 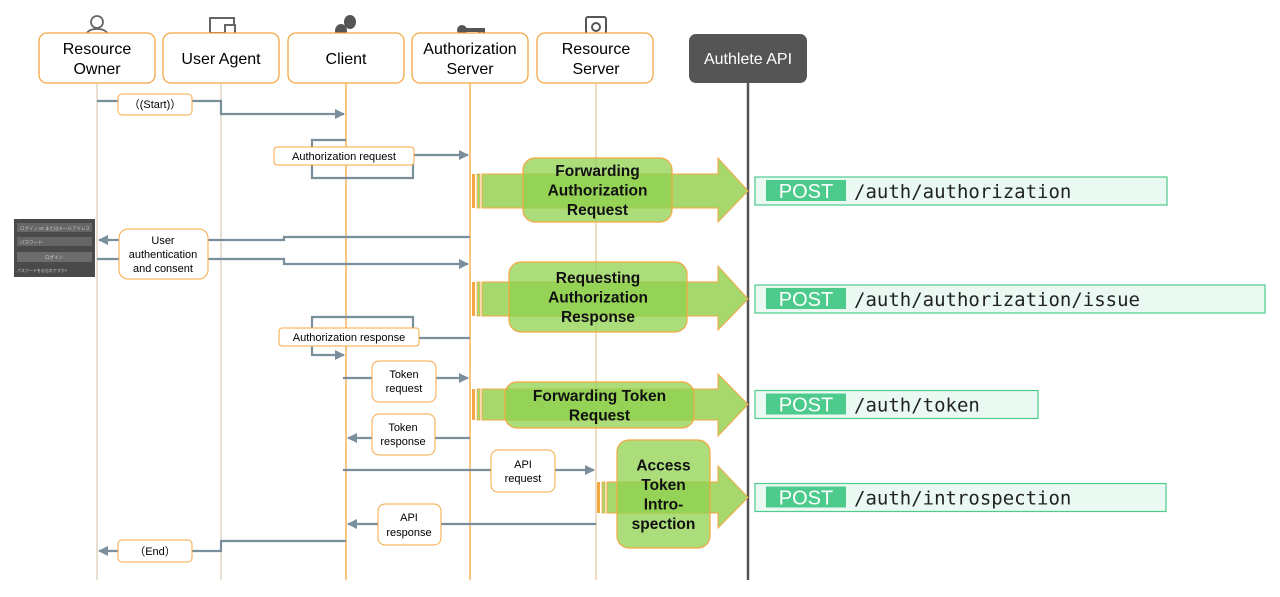 I want to click on svg-text: Authorization response, so click(x=349, y=338).